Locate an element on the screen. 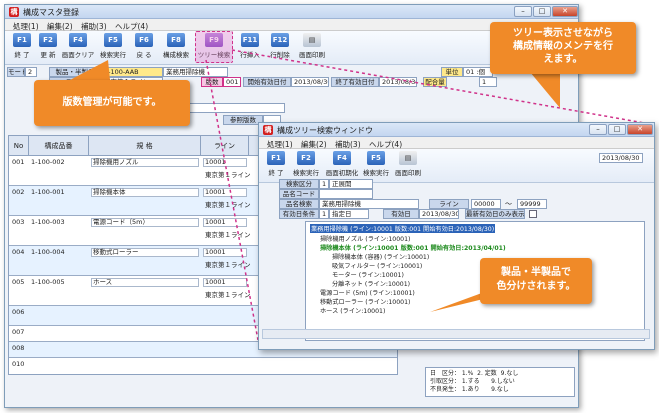 The image size is (659, 413). callout-tree-display: ツリー表示させながら 構成情報のメンテを行 えます。 is located at coordinates (563, 48).